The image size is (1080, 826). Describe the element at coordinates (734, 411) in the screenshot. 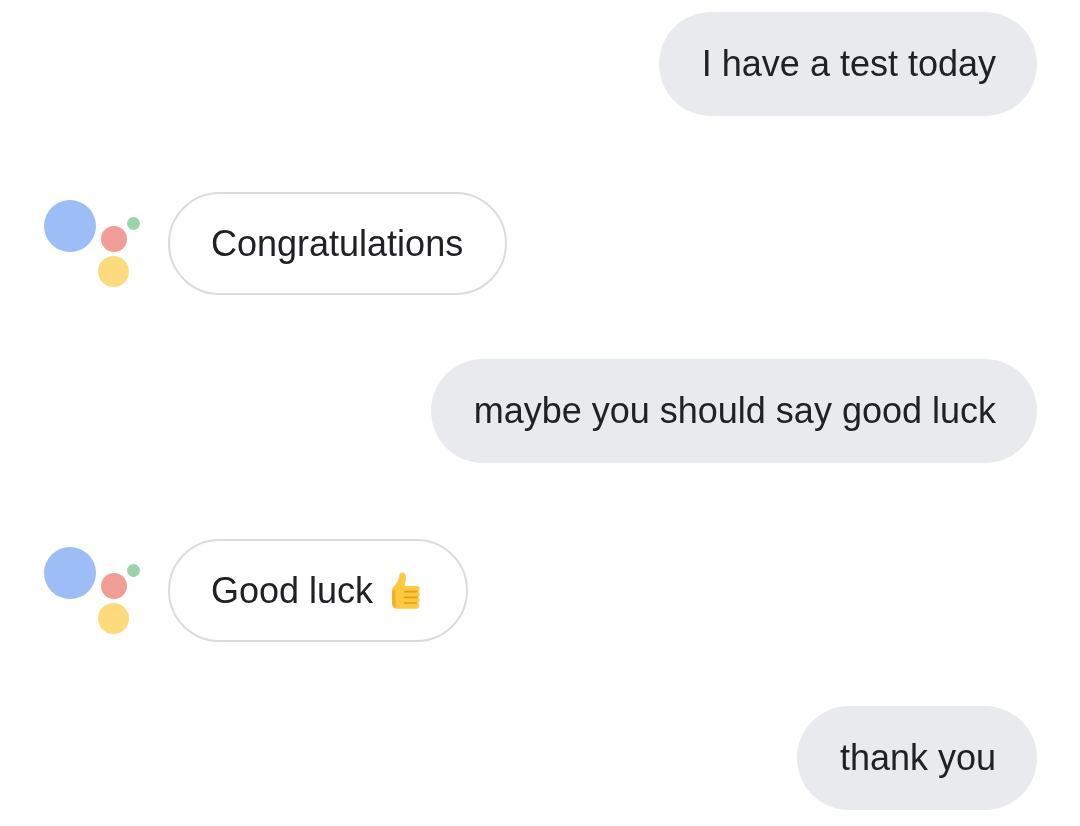

I see `message-text: maybe you should say good luck` at that location.